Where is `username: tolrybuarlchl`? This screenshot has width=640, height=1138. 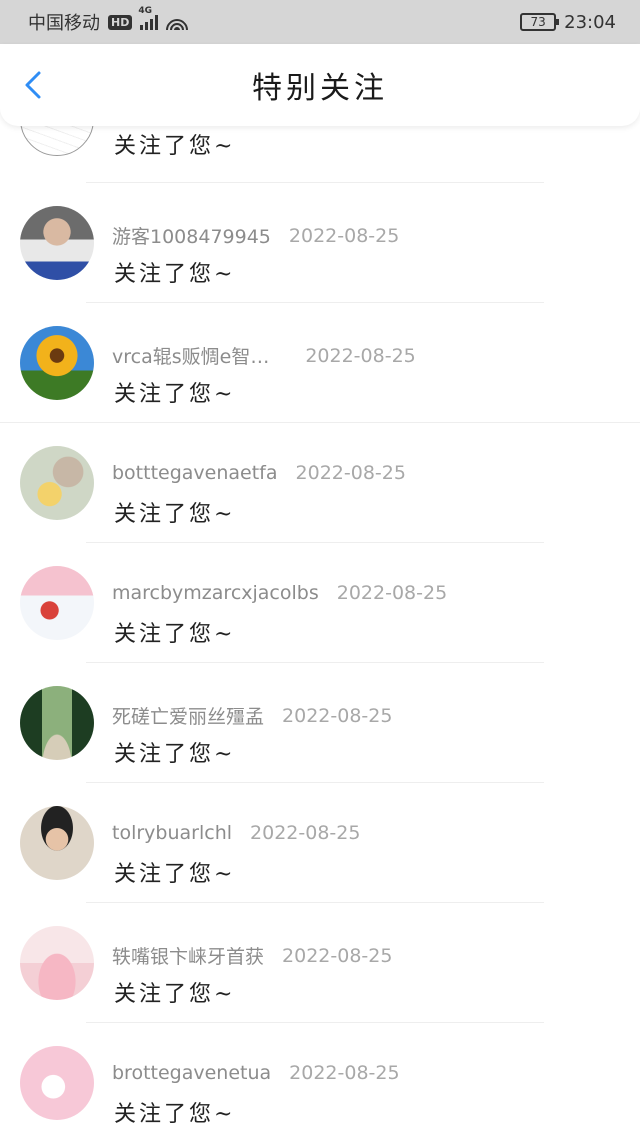 username: tolrybuarlchl is located at coordinates (172, 833).